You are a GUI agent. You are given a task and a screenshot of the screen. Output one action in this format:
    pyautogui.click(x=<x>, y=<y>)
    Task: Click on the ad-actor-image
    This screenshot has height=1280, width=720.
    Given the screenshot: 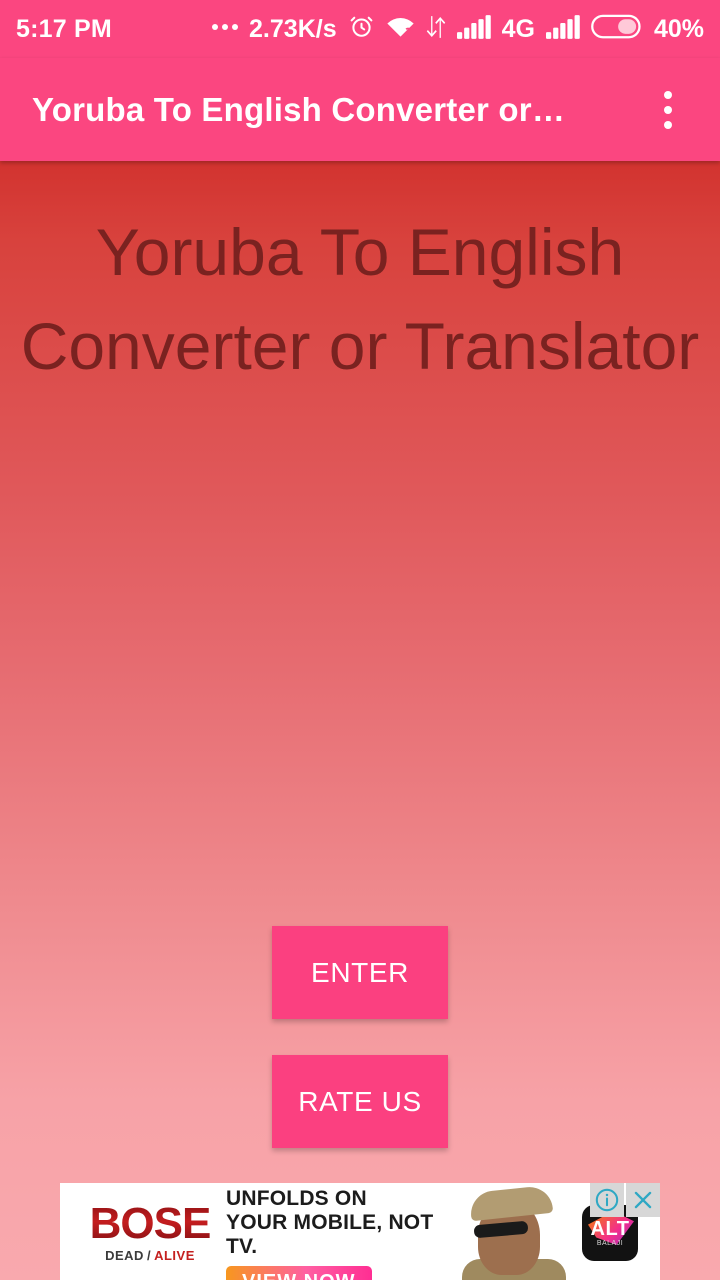 What is the action you would take?
    pyautogui.click(x=513, y=1231)
    